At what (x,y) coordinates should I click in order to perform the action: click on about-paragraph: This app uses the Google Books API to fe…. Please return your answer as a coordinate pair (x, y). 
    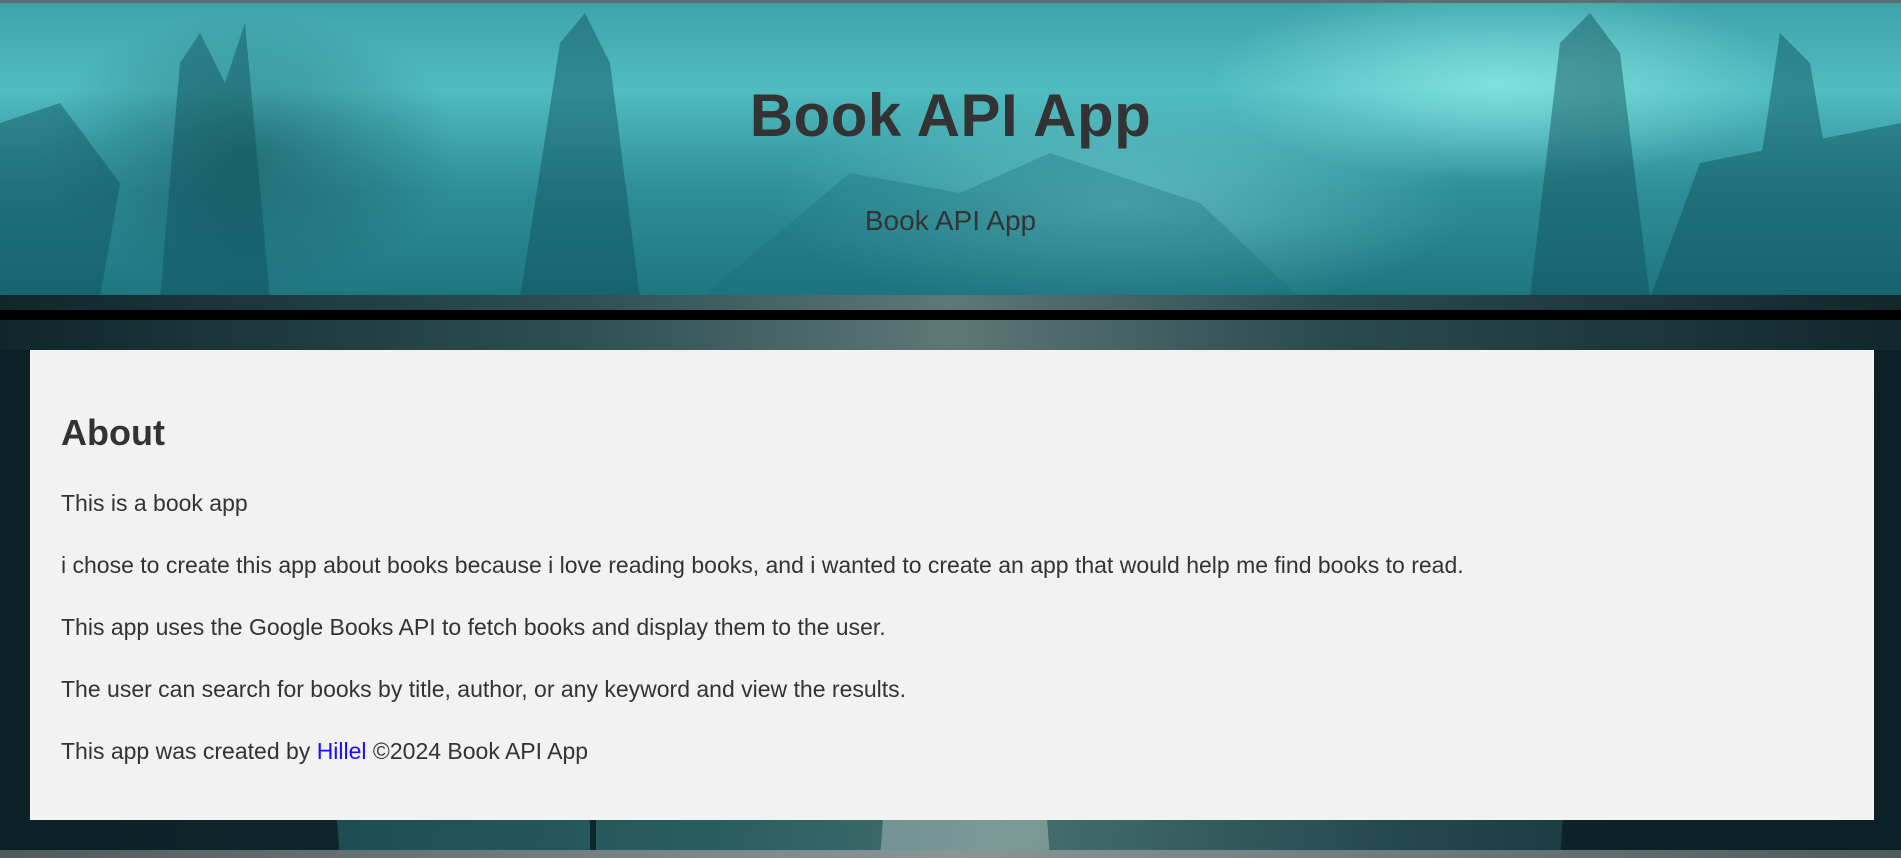
    Looking at the image, I should click on (473, 627).